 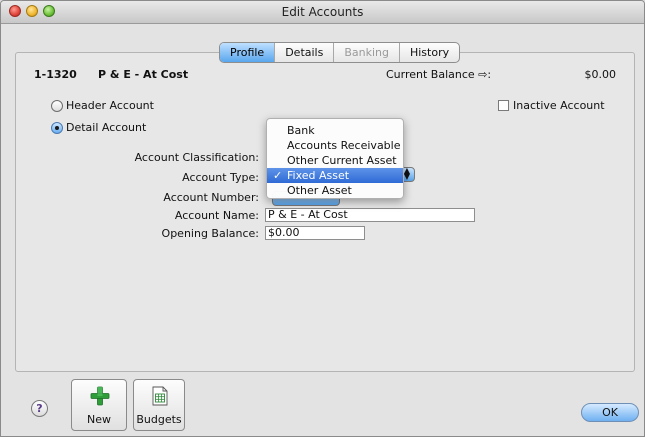 What do you see at coordinates (559, 105) in the screenshot?
I see `inactive-account-label: Inactive Account` at bounding box center [559, 105].